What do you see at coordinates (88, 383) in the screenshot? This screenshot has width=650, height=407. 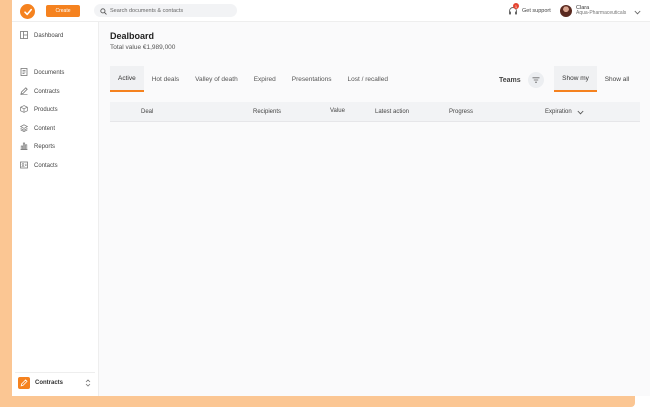 I see `up-down-chevron-icon` at bounding box center [88, 383].